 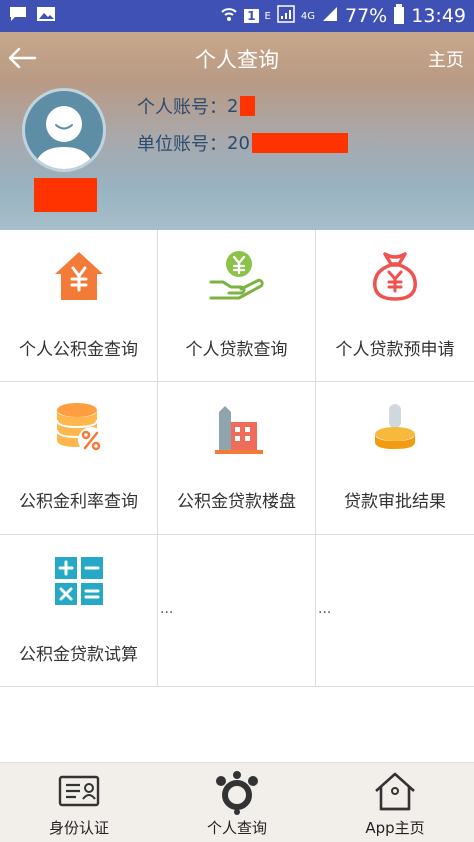 I want to click on grid-item-loan-query: 个人贷款查询, so click(x=237, y=306).